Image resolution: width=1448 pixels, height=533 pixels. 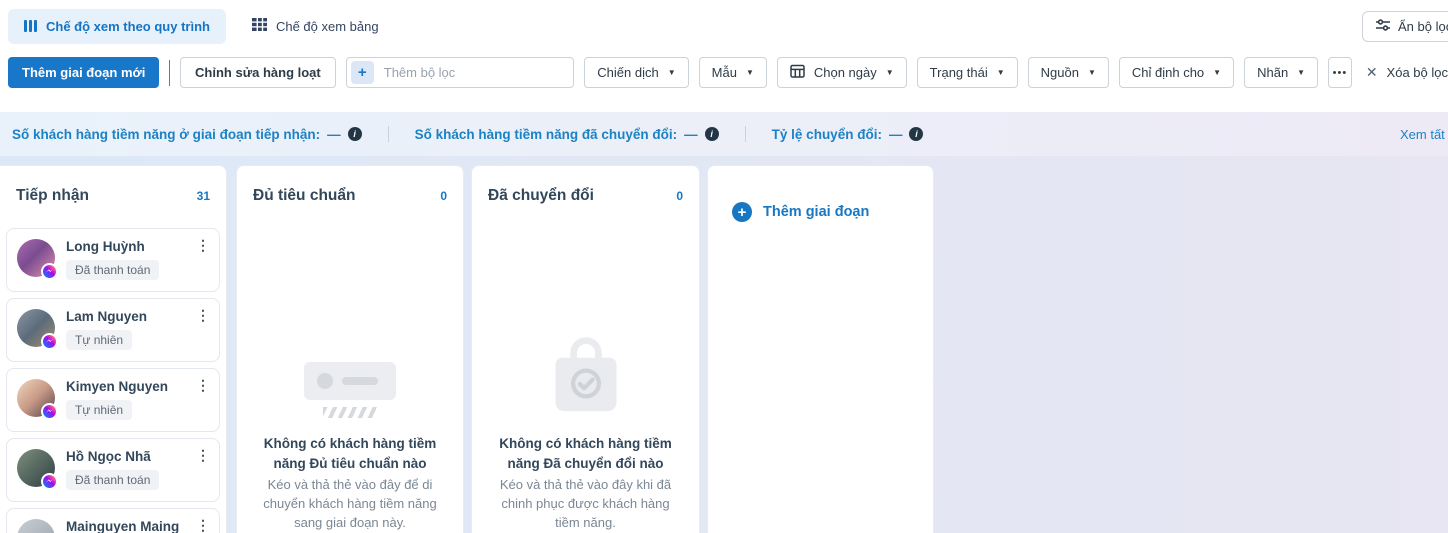 I want to click on filter-dropdown-source: Nguồn ▼, so click(x=1068, y=72).